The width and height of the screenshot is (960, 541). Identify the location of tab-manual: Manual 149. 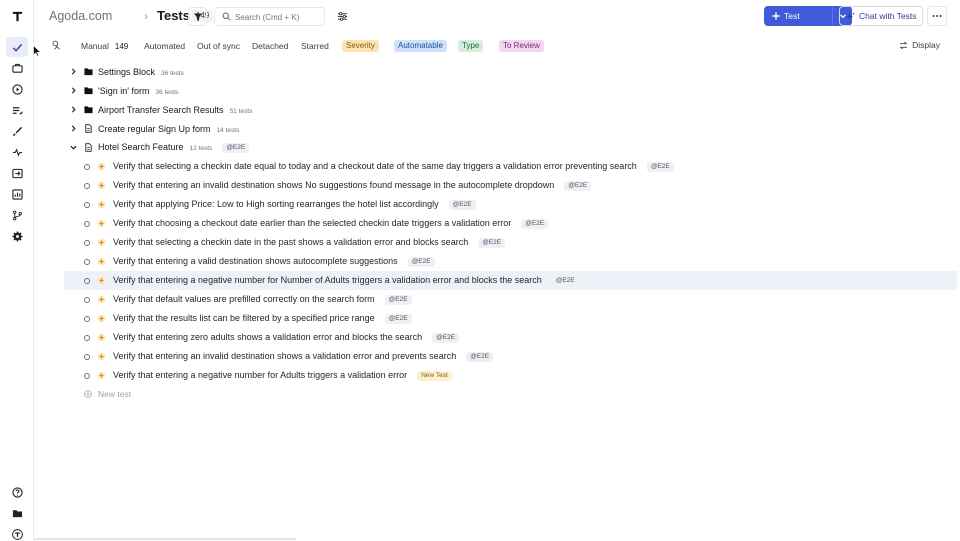
(104, 46).